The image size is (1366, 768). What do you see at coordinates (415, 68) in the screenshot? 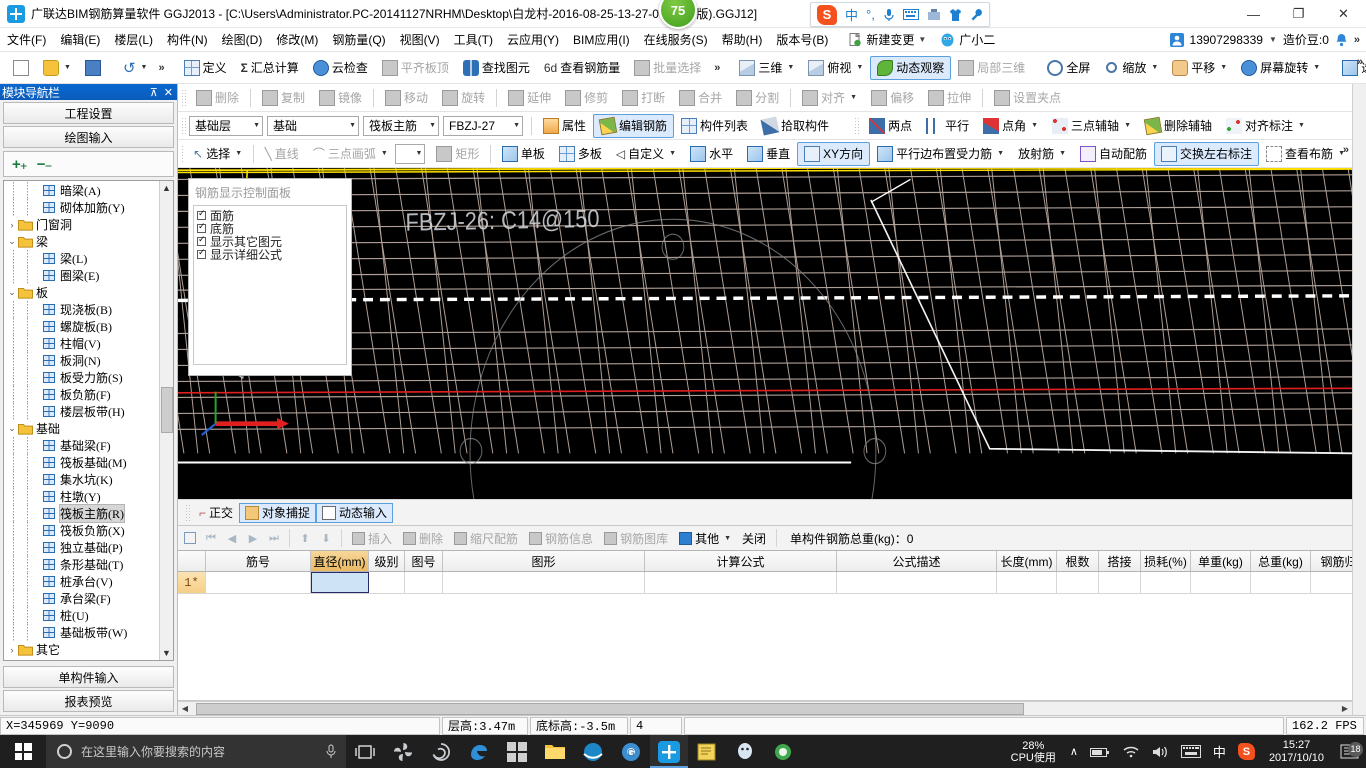
I see `align-slab-top-button: 平齐板顶` at bounding box center [415, 68].